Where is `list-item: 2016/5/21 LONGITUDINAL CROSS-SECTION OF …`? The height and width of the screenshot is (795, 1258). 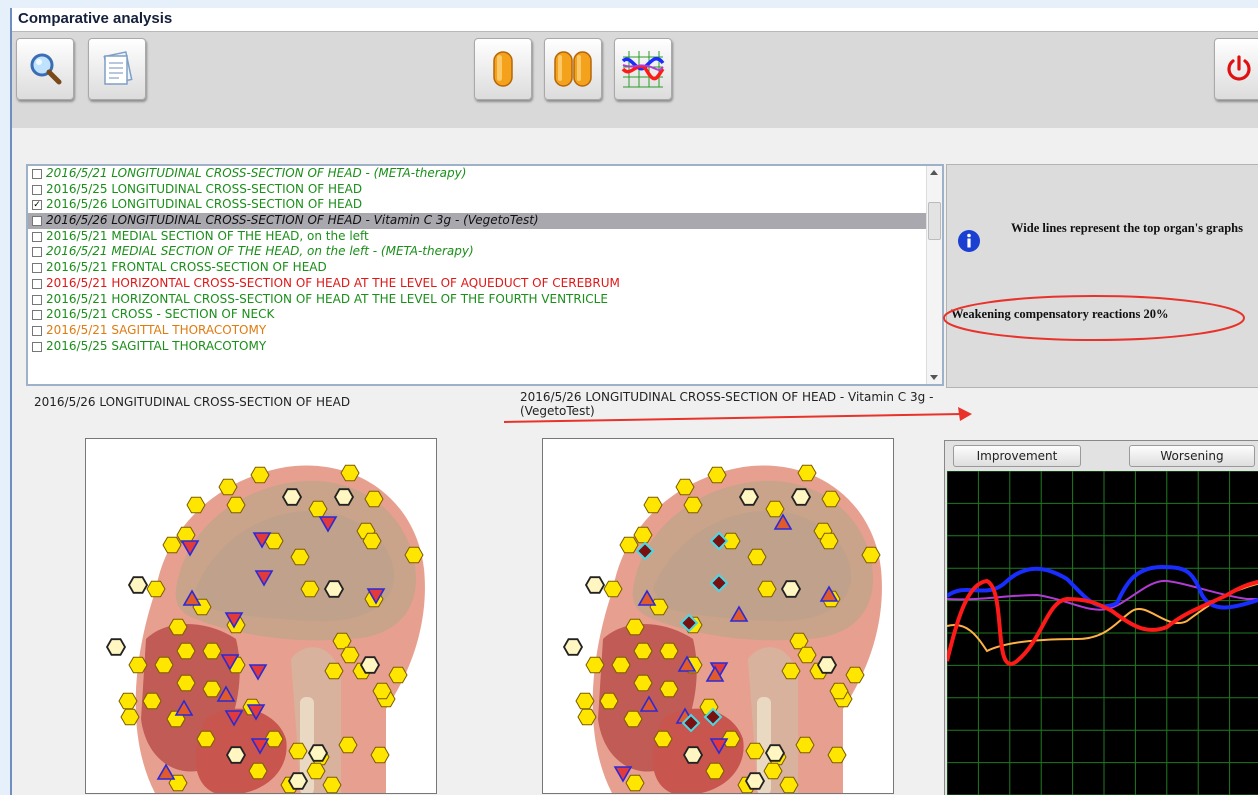
list-item: 2016/5/21 LONGITUDINAL CROSS-SECTION OF … is located at coordinates (485, 174).